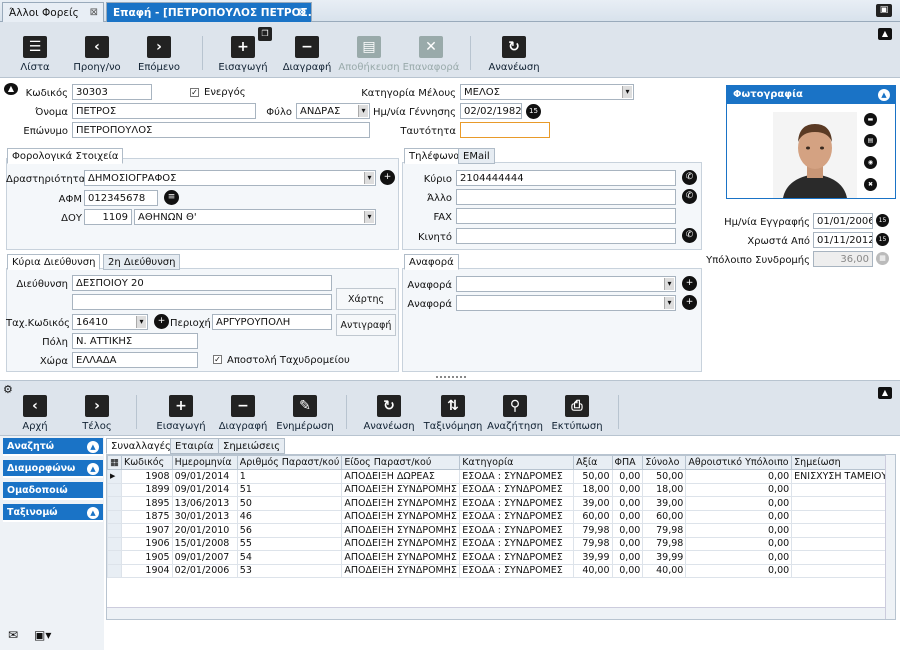 This screenshot has width=900, height=650. Describe the element at coordinates (94, 12) in the screenshot. I see `close-icon: ⊠` at that location.